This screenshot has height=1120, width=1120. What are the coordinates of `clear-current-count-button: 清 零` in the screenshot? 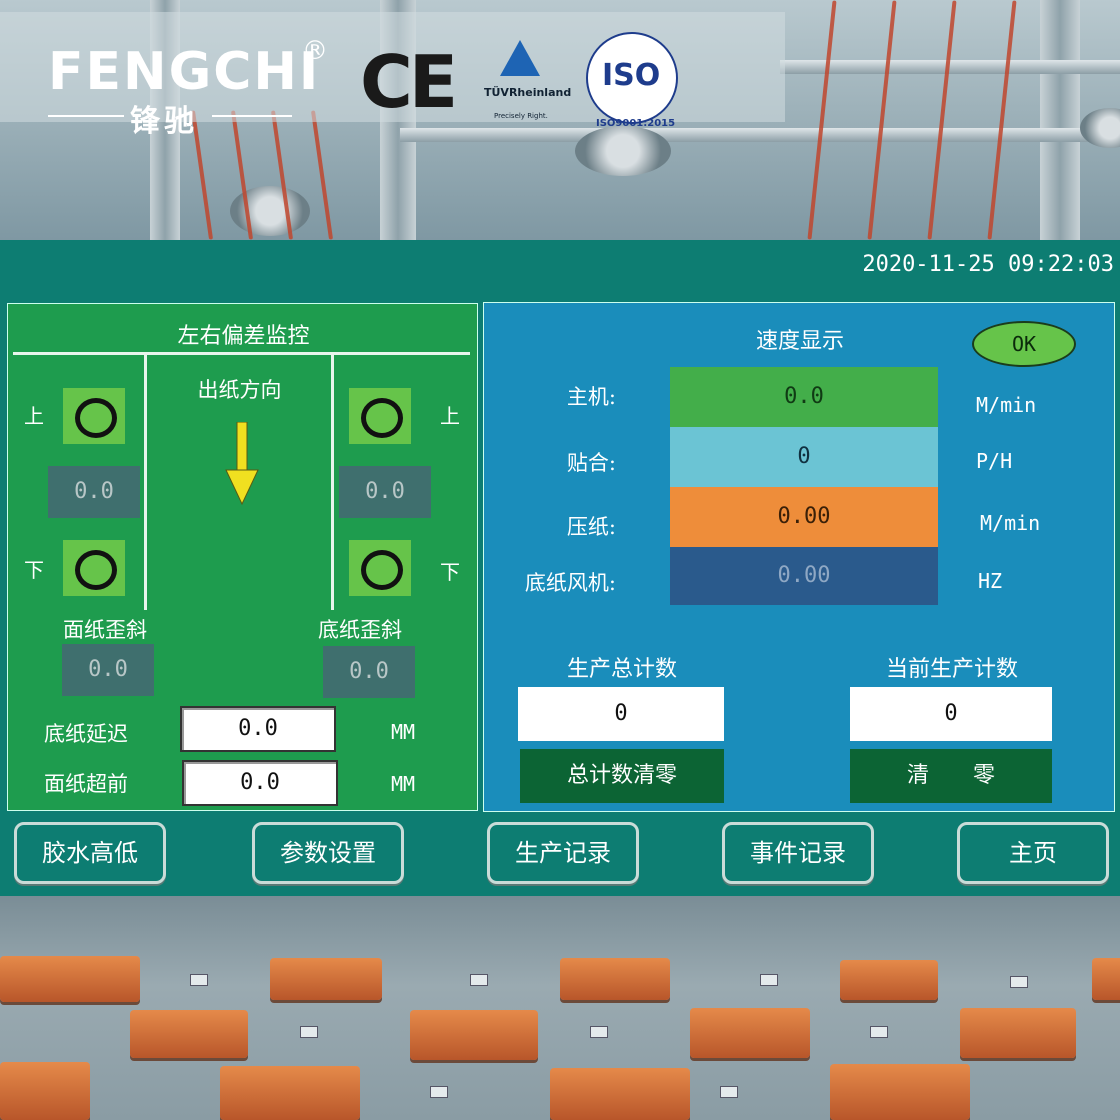 It's located at (951, 776).